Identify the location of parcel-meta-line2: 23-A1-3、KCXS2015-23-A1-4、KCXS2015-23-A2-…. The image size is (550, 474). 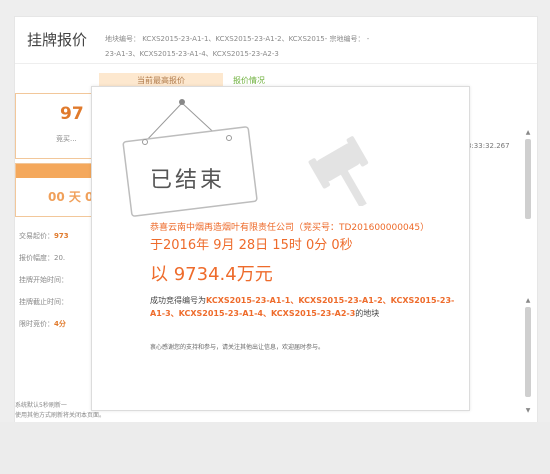
(192, 54).